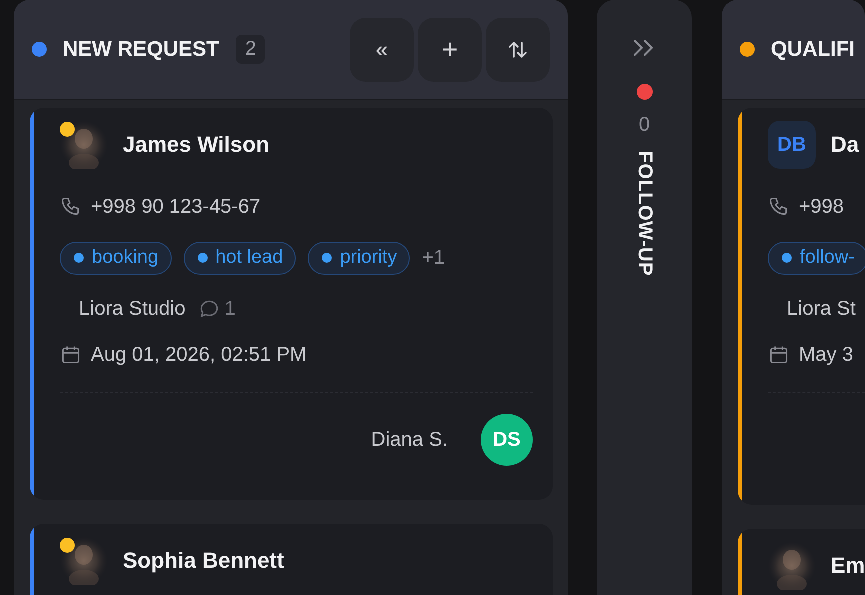 Image resolution: width=865 pixels, height=595 pixels. I want to click on assignee-name: Diana S., so click(409, 440).